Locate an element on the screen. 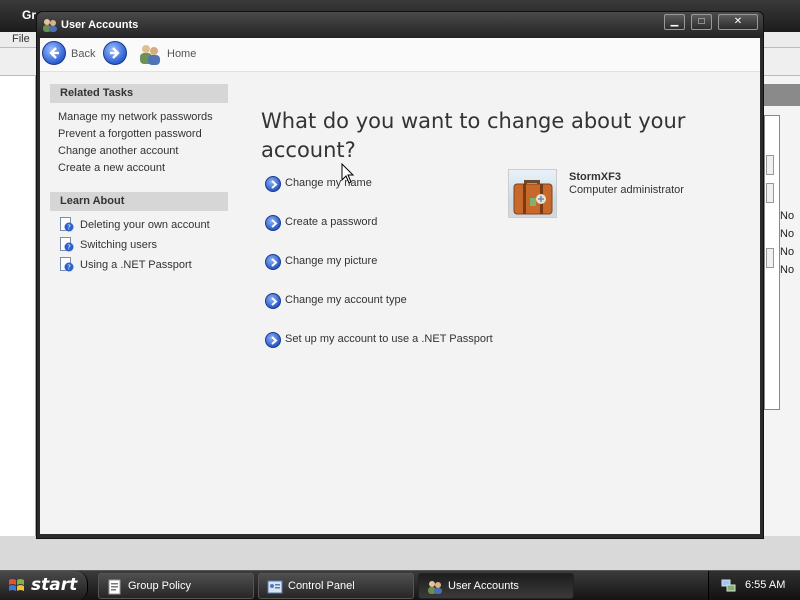 This screenshot has width=800, height=600. taskbar-item-control-panel: Control Panel is located at coordinates (336, 586).